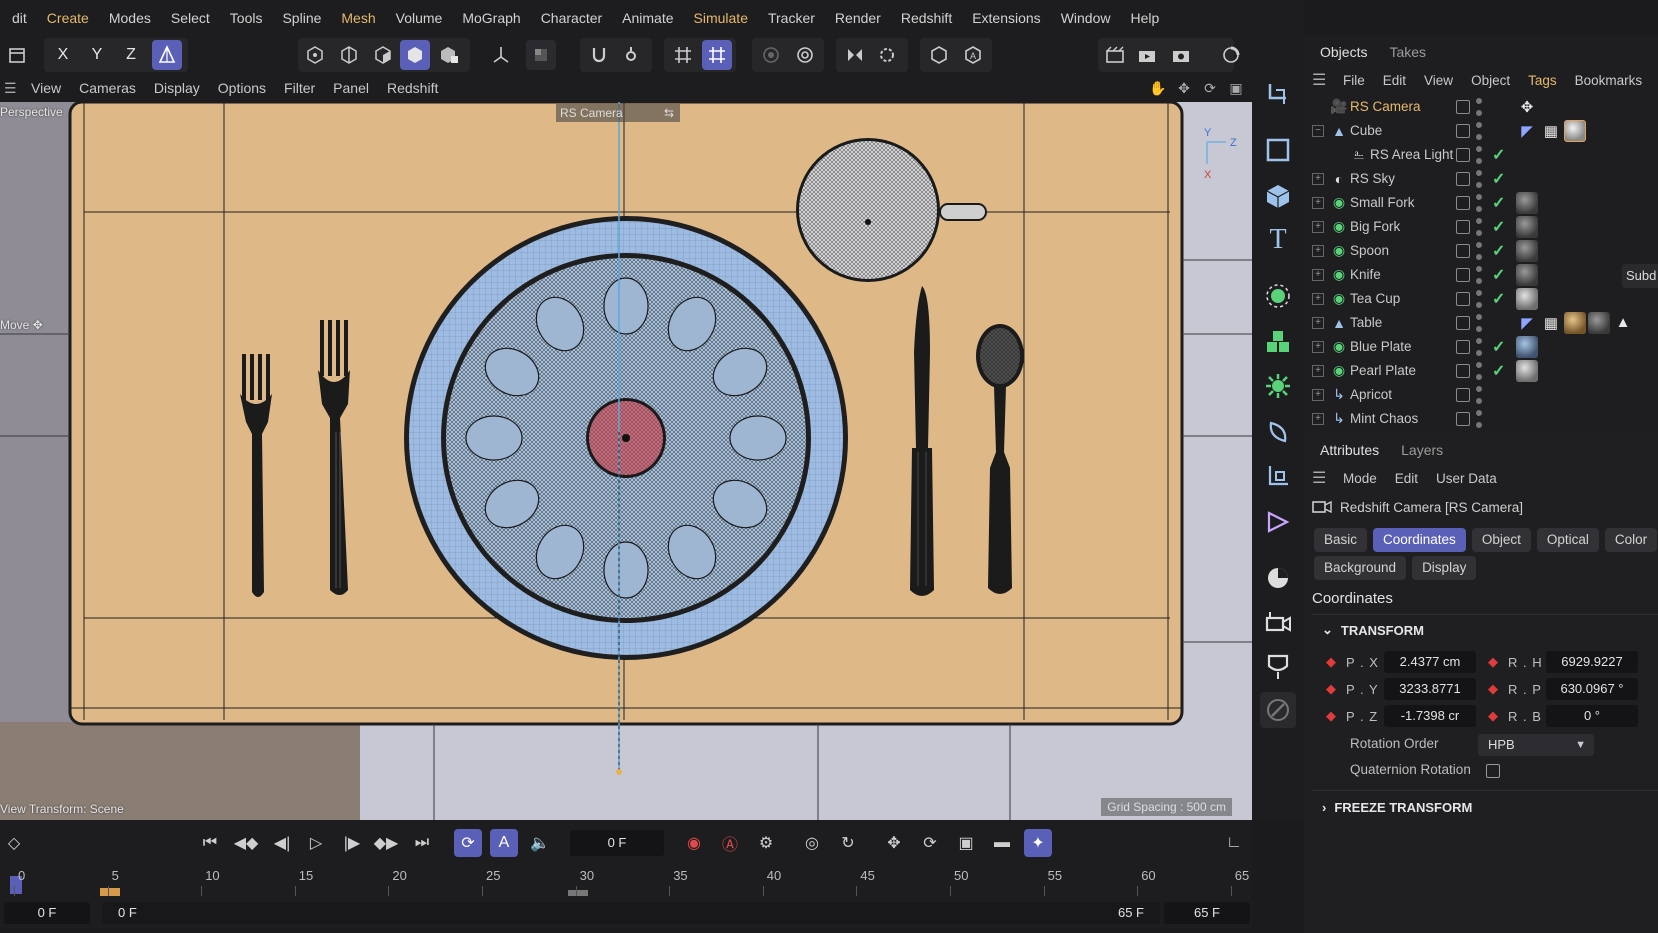 The image size is (1658, 933). I want to click on menu-item-extensions: Extensions, so click(1006, 18).